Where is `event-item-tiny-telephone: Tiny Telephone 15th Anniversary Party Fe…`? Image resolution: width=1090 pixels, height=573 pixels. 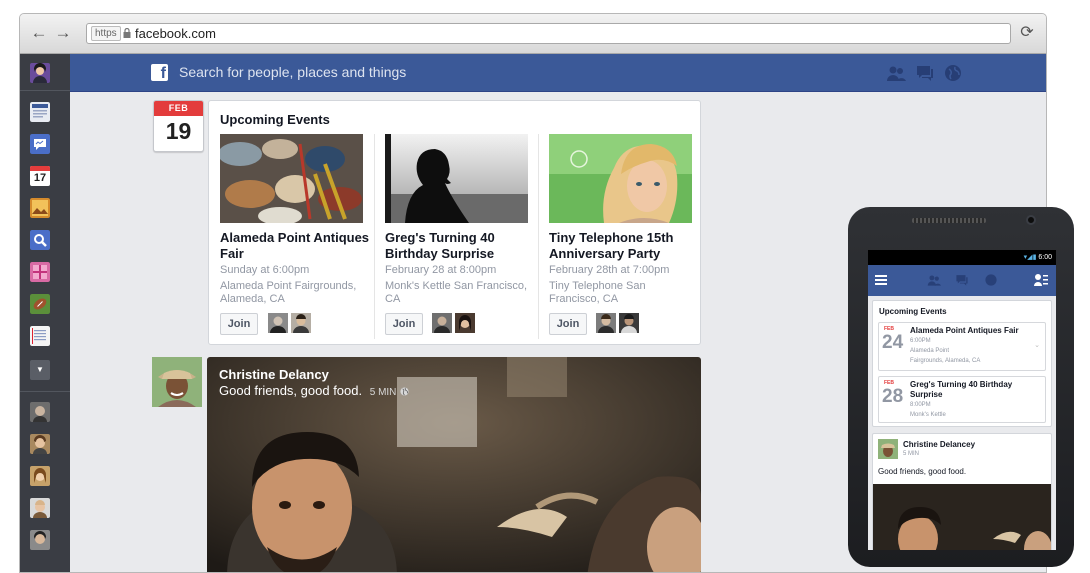
event-item-tiny-telephone: Tiny Telephone 15th Anniversary Party Fe… is located at coordinates (622, 236).